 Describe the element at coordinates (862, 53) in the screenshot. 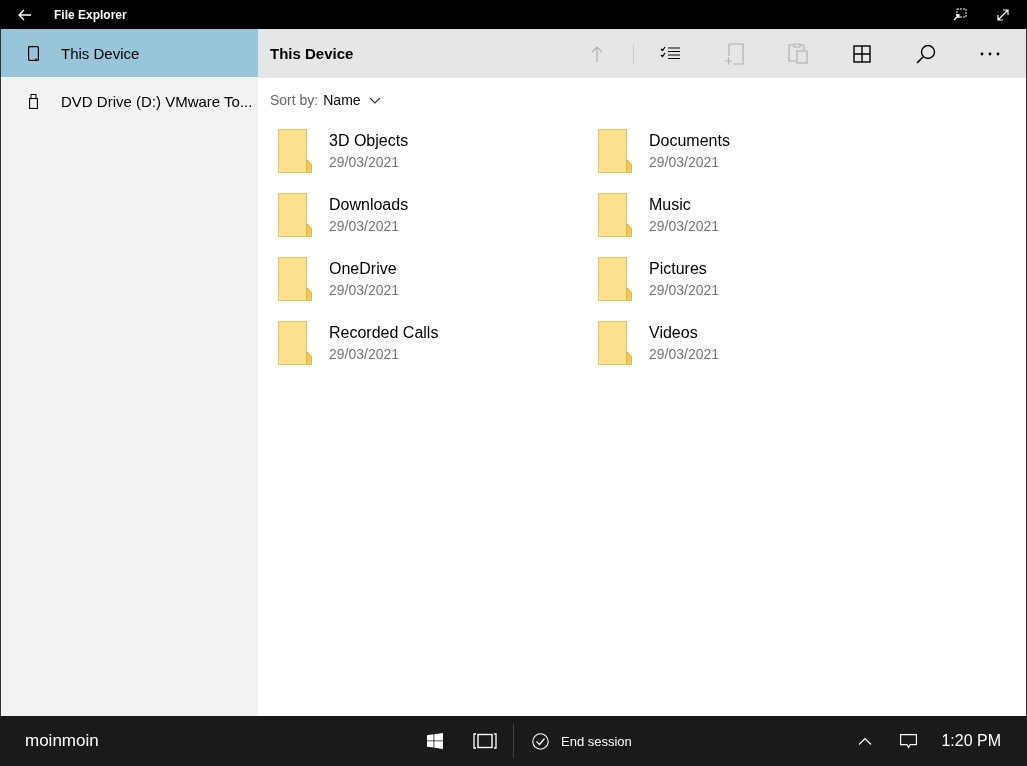

I see `grid-icon` at that location.